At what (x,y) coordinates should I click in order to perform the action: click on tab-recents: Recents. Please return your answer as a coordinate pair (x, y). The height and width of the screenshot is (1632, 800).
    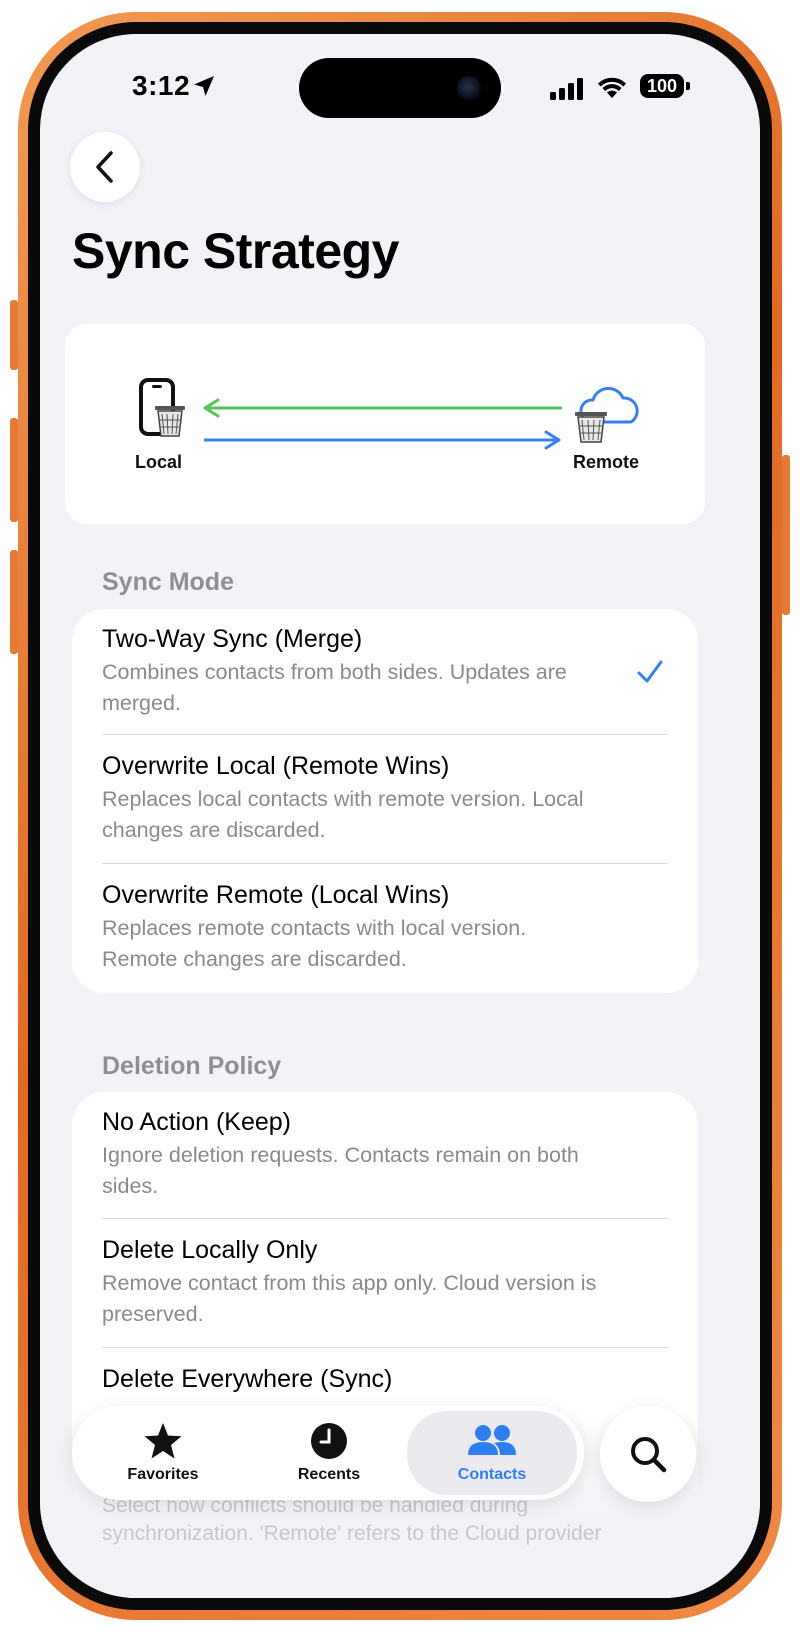
    Looking at the image, I should click on (329, 1453).